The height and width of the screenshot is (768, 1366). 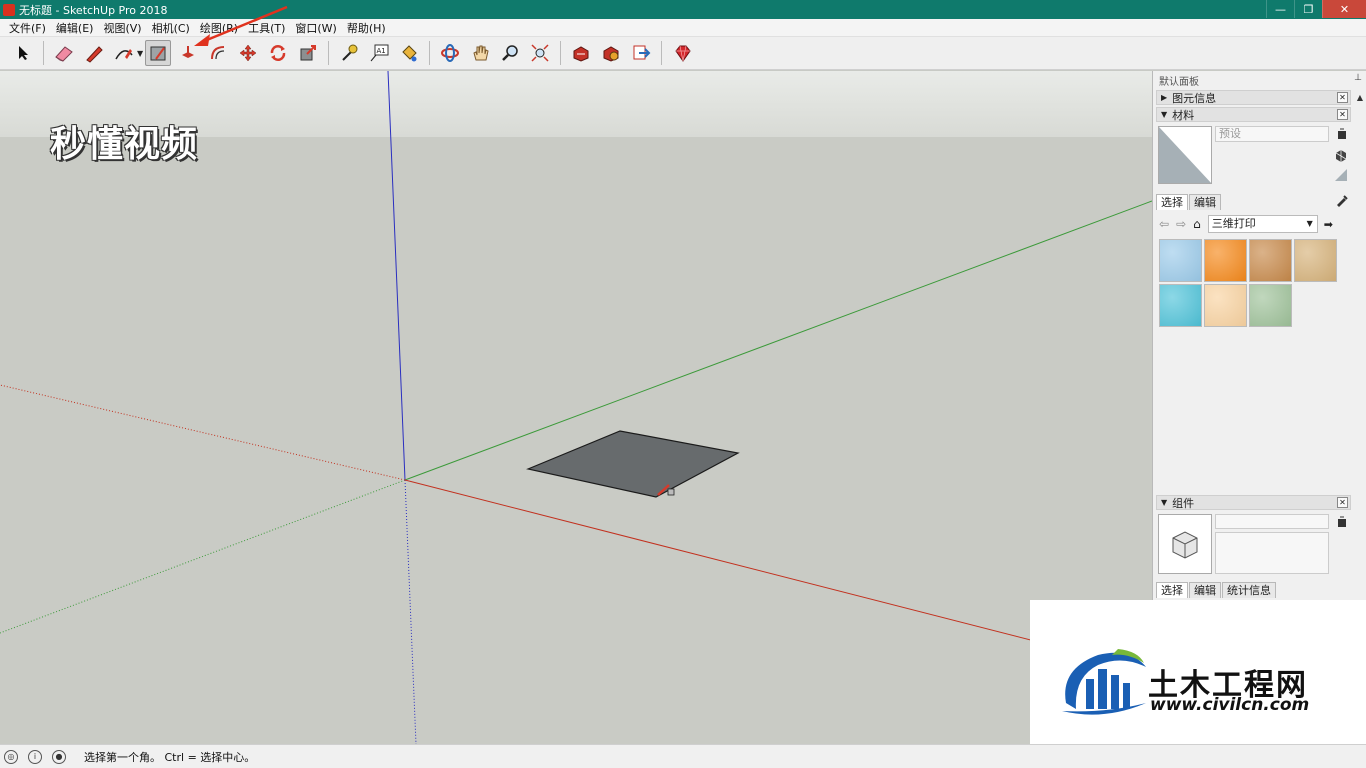 What do you see at coordinates (1253, 502) in the screenshot?
I see `components-header: ▼ 组件 ✕` at bounding box center [1253, 502].